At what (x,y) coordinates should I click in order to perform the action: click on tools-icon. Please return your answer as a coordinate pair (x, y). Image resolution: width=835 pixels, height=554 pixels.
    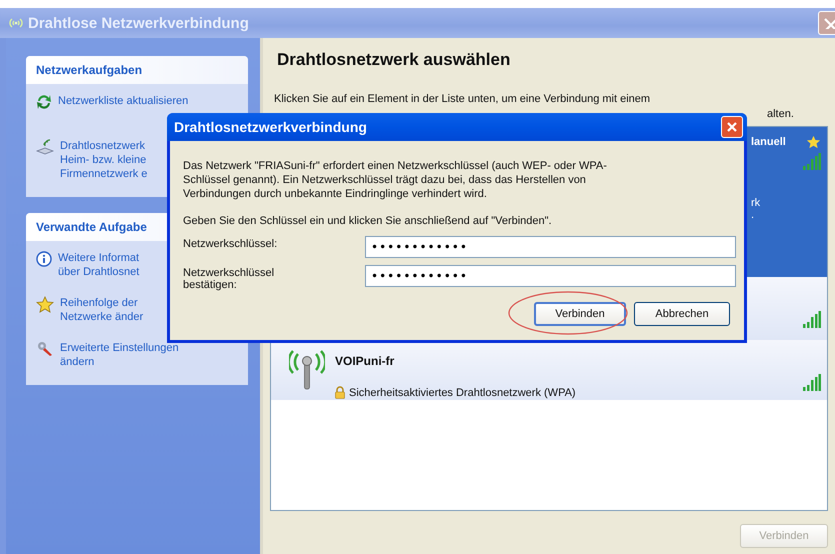
    Looking at the image, I should click on (45, 349).